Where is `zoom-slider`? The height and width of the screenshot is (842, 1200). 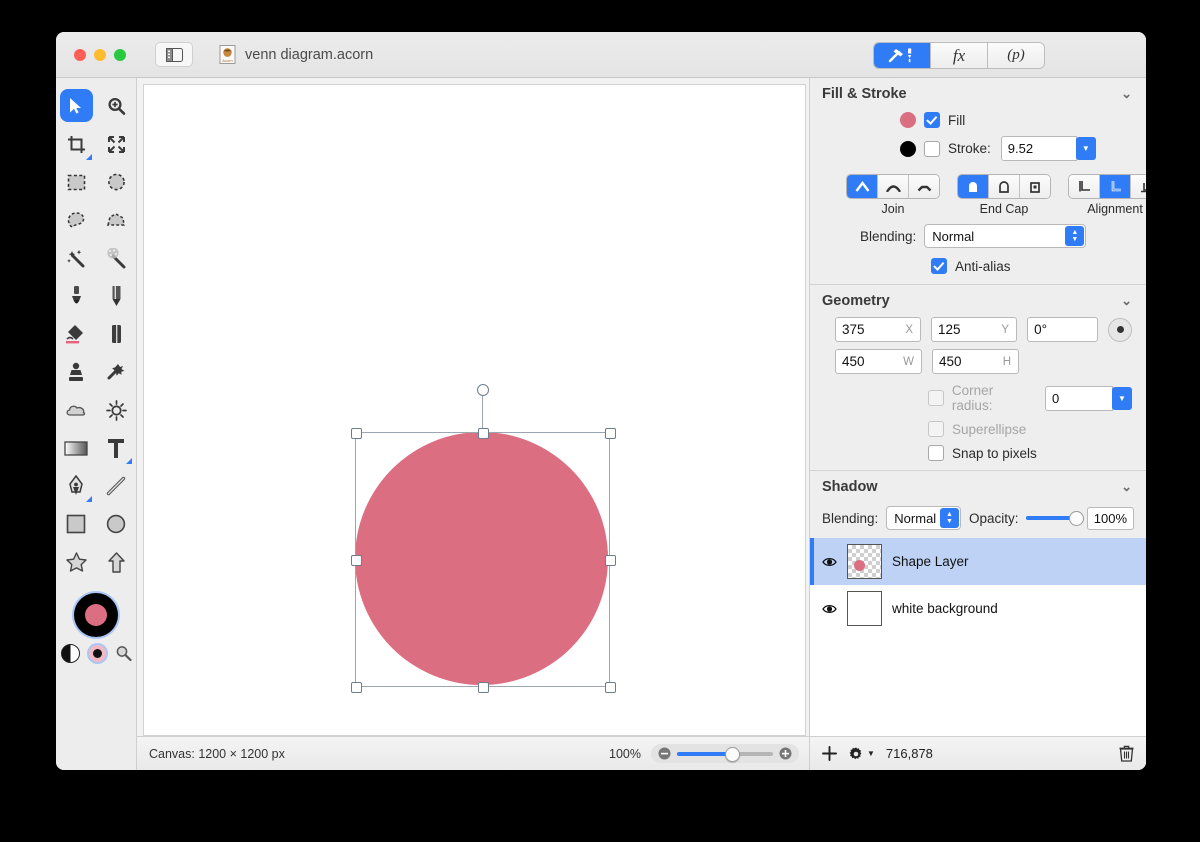 zoom-slider is located at coordinates (725, 754).